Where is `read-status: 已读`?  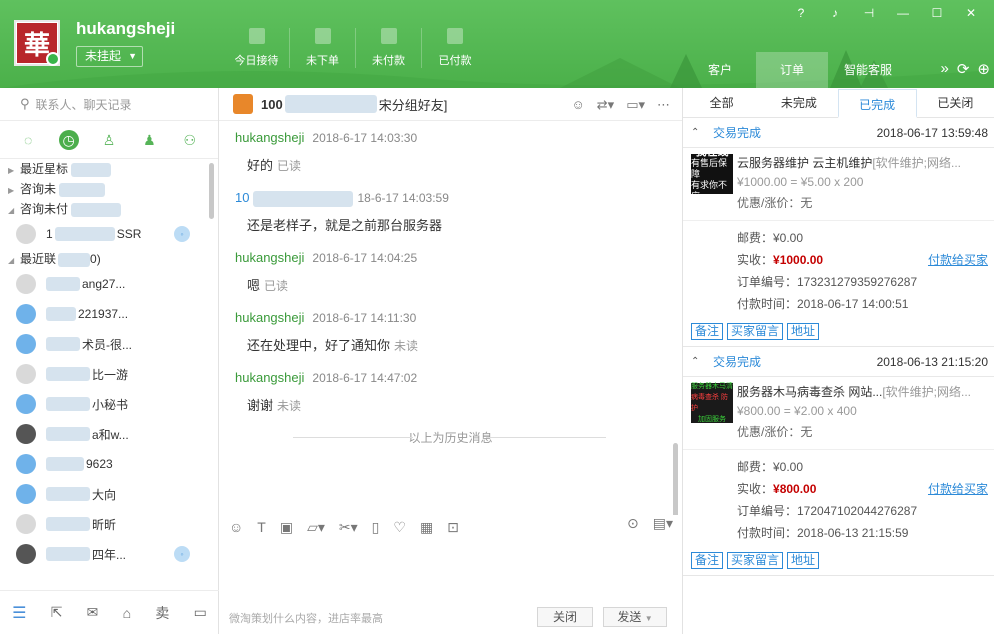 read-status: 已读 is located at coordinates (276, 286).